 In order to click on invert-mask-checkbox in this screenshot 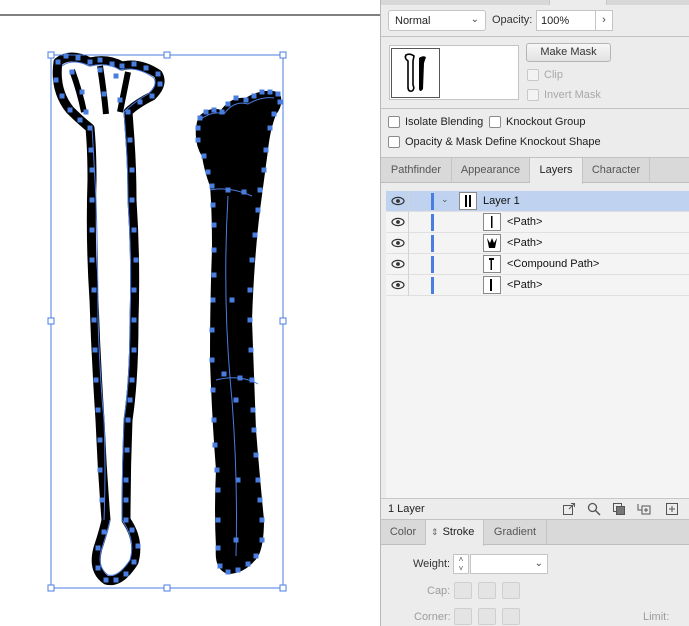, I will do `click(533, 95)`.